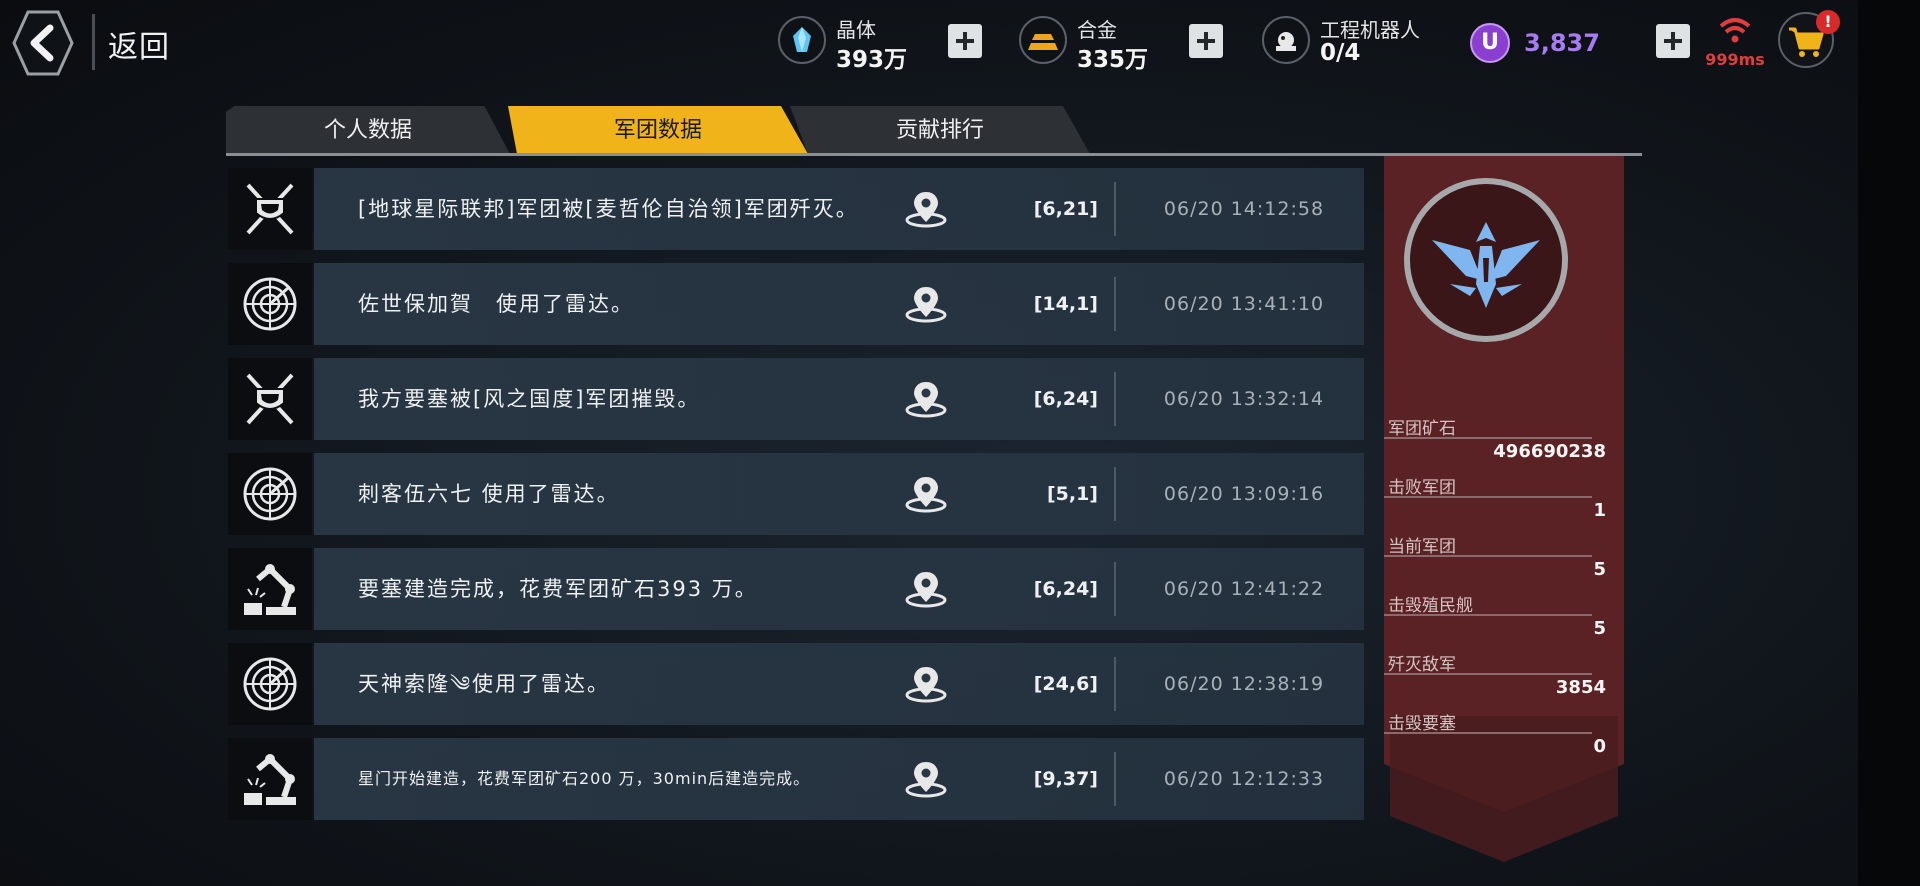 The height and width of the screenshot is (886, 1920). Describe the element at coordinates (1673, 41) in the screenshot. I see `add-currency-button` at that location.